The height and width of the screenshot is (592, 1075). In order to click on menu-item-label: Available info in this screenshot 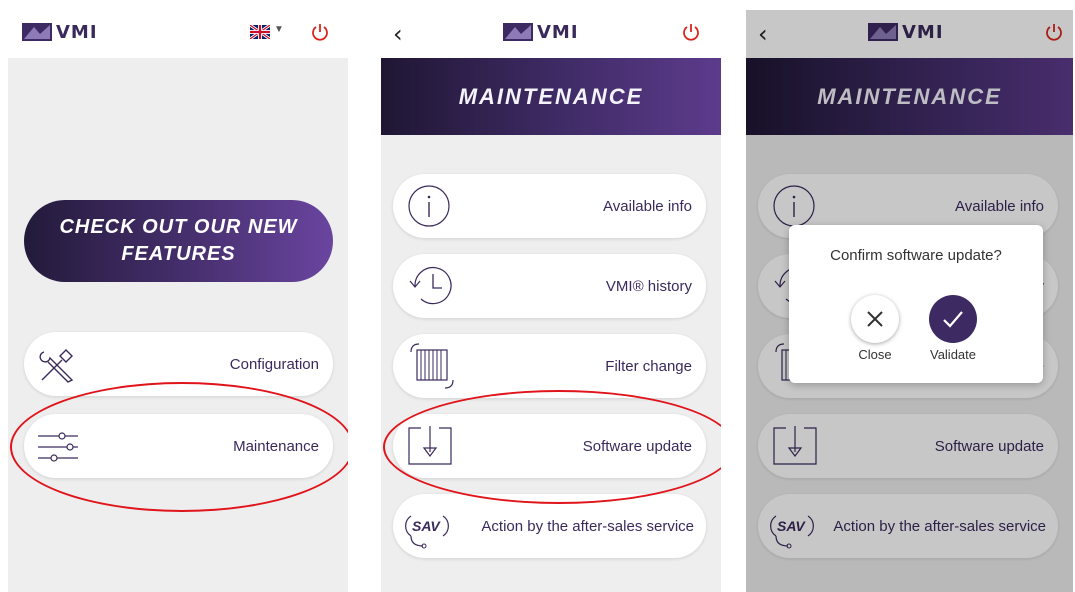, I will do `click(647, 206)`.